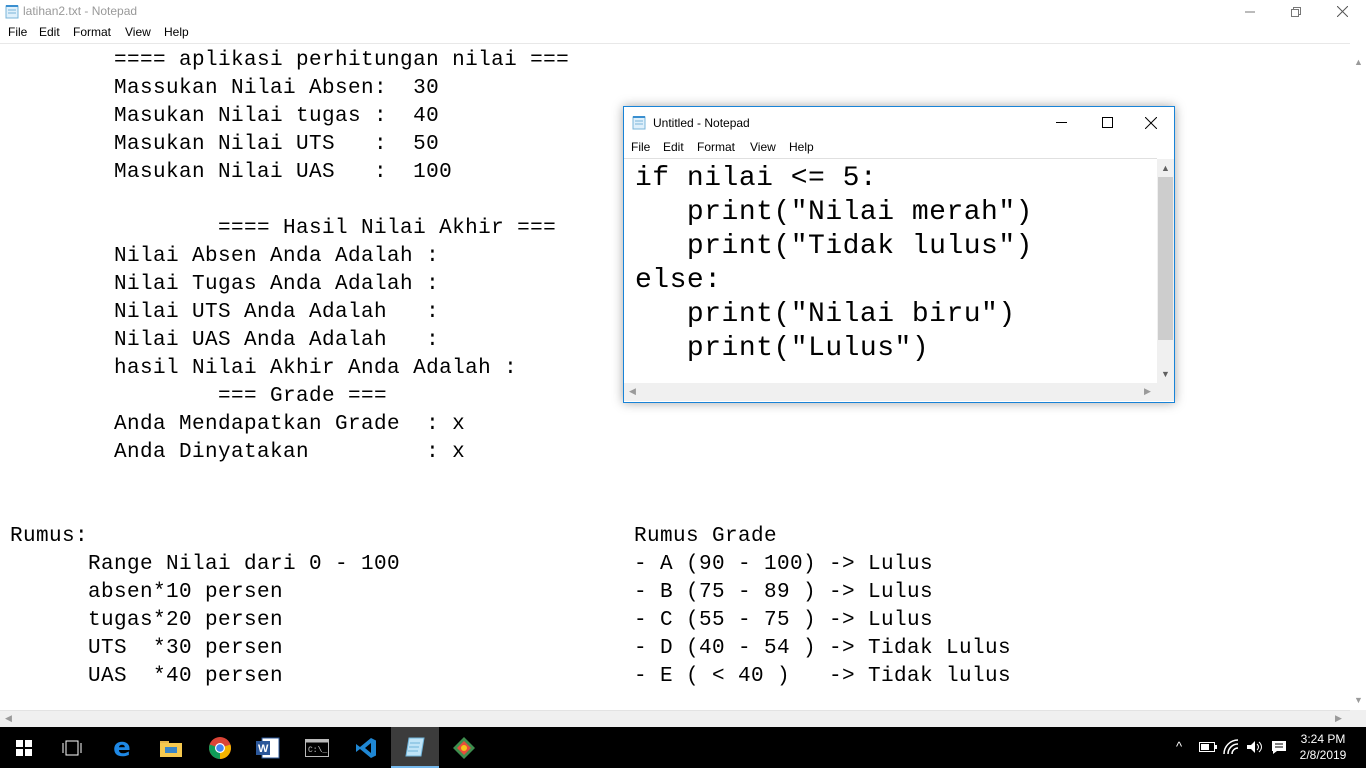 The width and height of the screenshot is (1366, 768). What do you see at coordinates (782, 348) in the screenshot?
I see `code-line: print("Lulus")` at bounding box center [782, 348].